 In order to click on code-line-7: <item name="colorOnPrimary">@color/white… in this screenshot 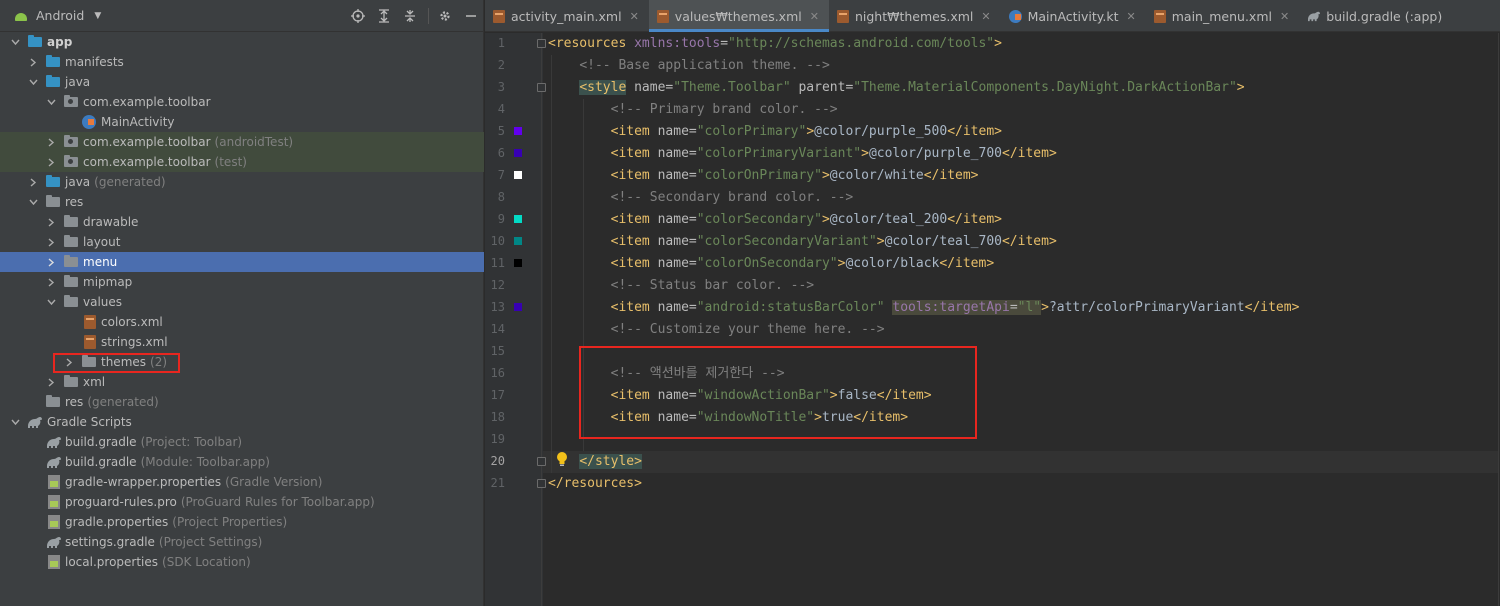, I will do `click(794, 175)`.